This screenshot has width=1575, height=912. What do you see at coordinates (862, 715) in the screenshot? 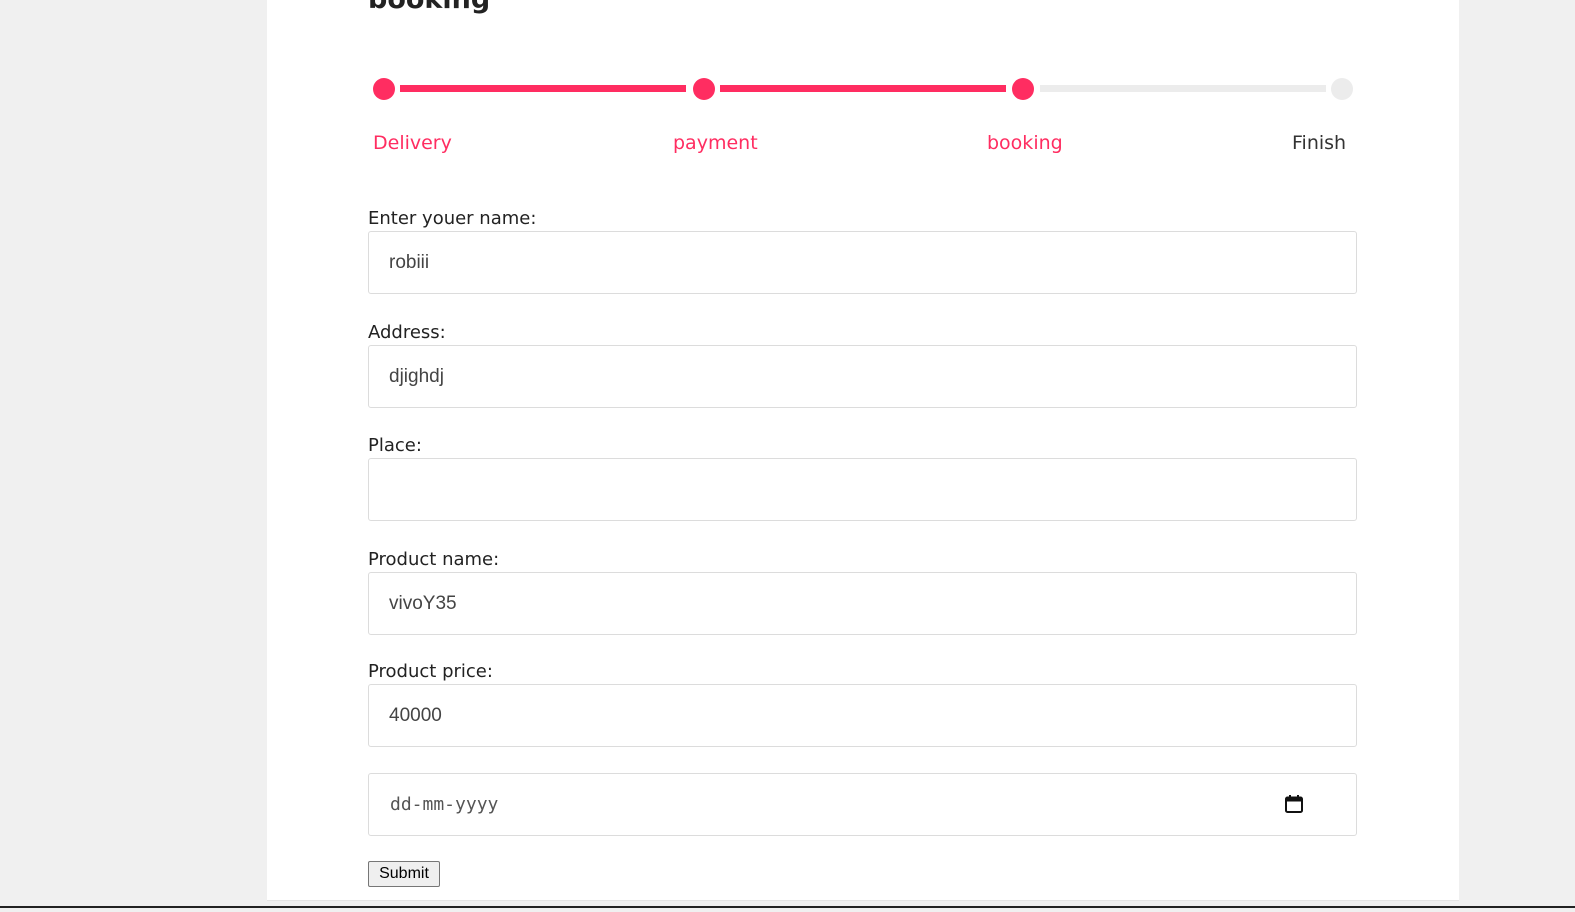
I see `product-price-input` at bounding box center [862, 715].